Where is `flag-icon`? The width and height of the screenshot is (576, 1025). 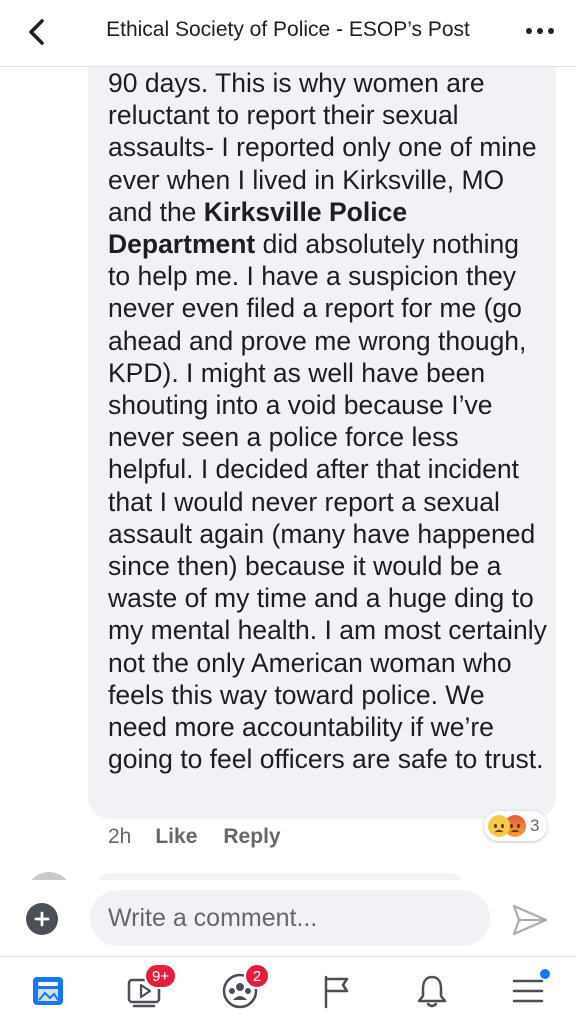 flag-icon is located at coordinates (336, 992).